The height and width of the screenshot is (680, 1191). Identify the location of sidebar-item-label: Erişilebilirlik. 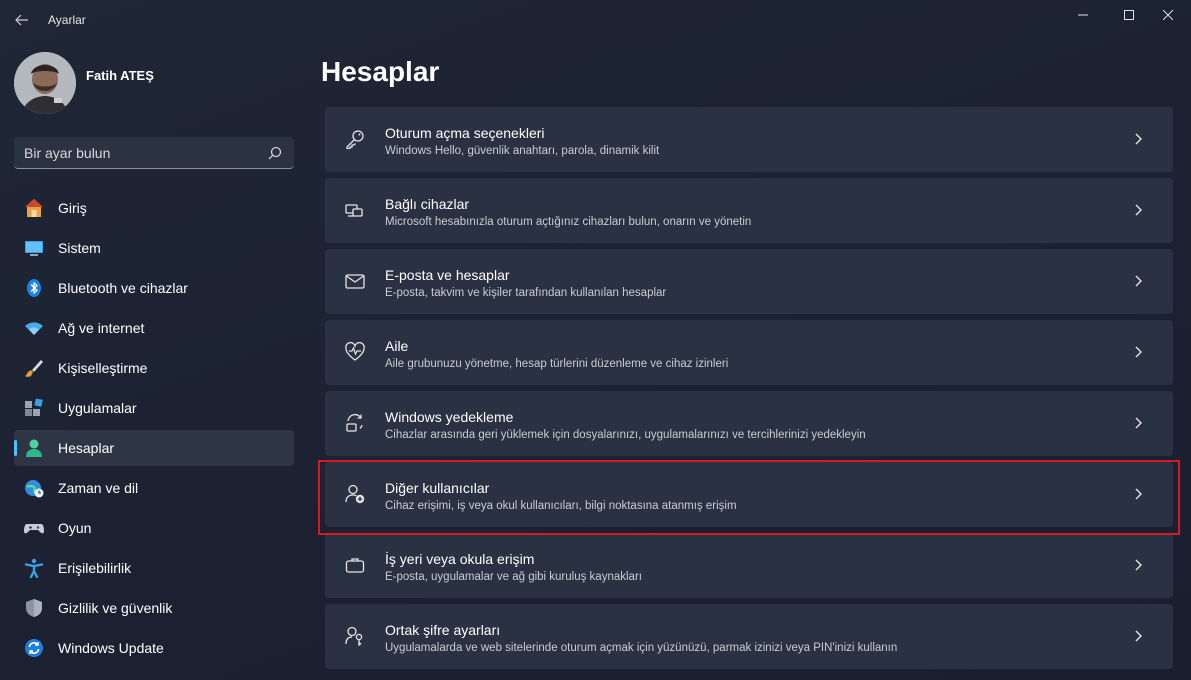
(95, 568).